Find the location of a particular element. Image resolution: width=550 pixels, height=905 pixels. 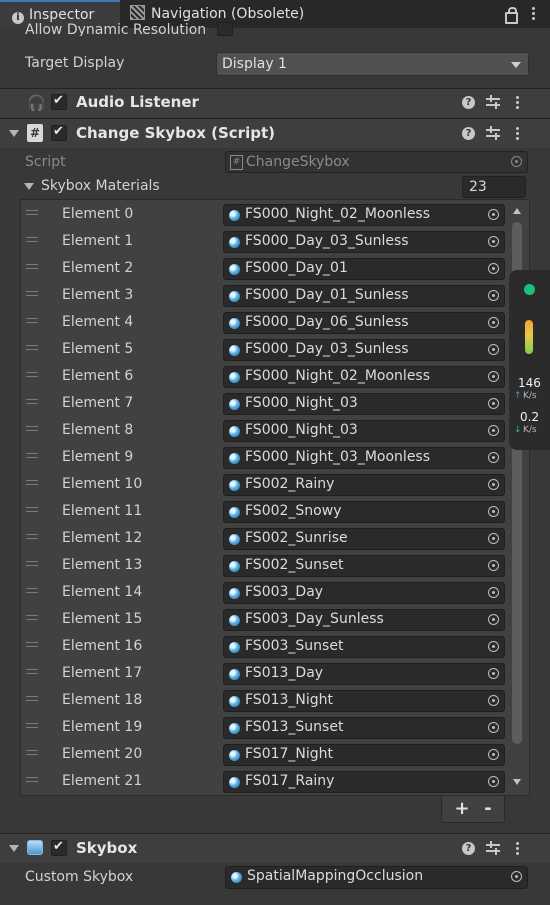

lock-icon is located at coordinates (511, 15).